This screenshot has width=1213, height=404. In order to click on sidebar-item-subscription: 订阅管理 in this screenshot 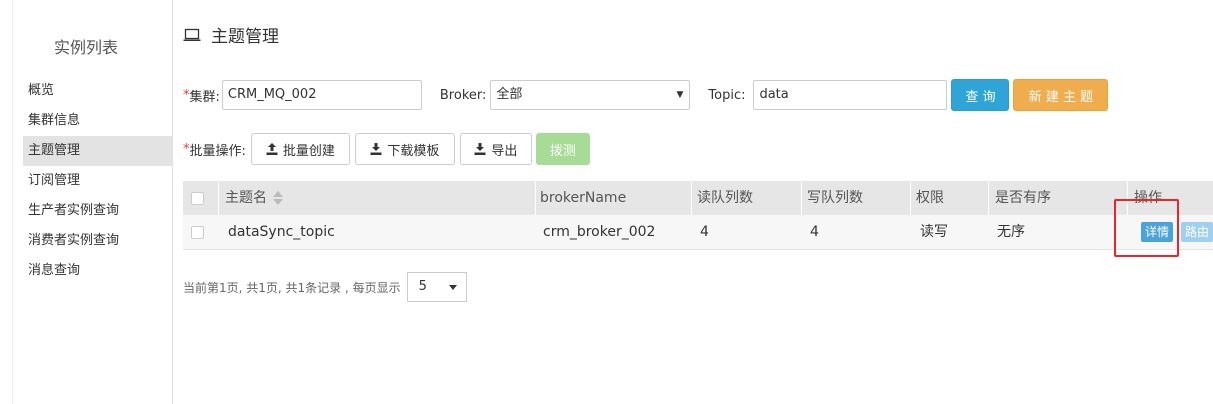, I will do `click(97, 181)`.